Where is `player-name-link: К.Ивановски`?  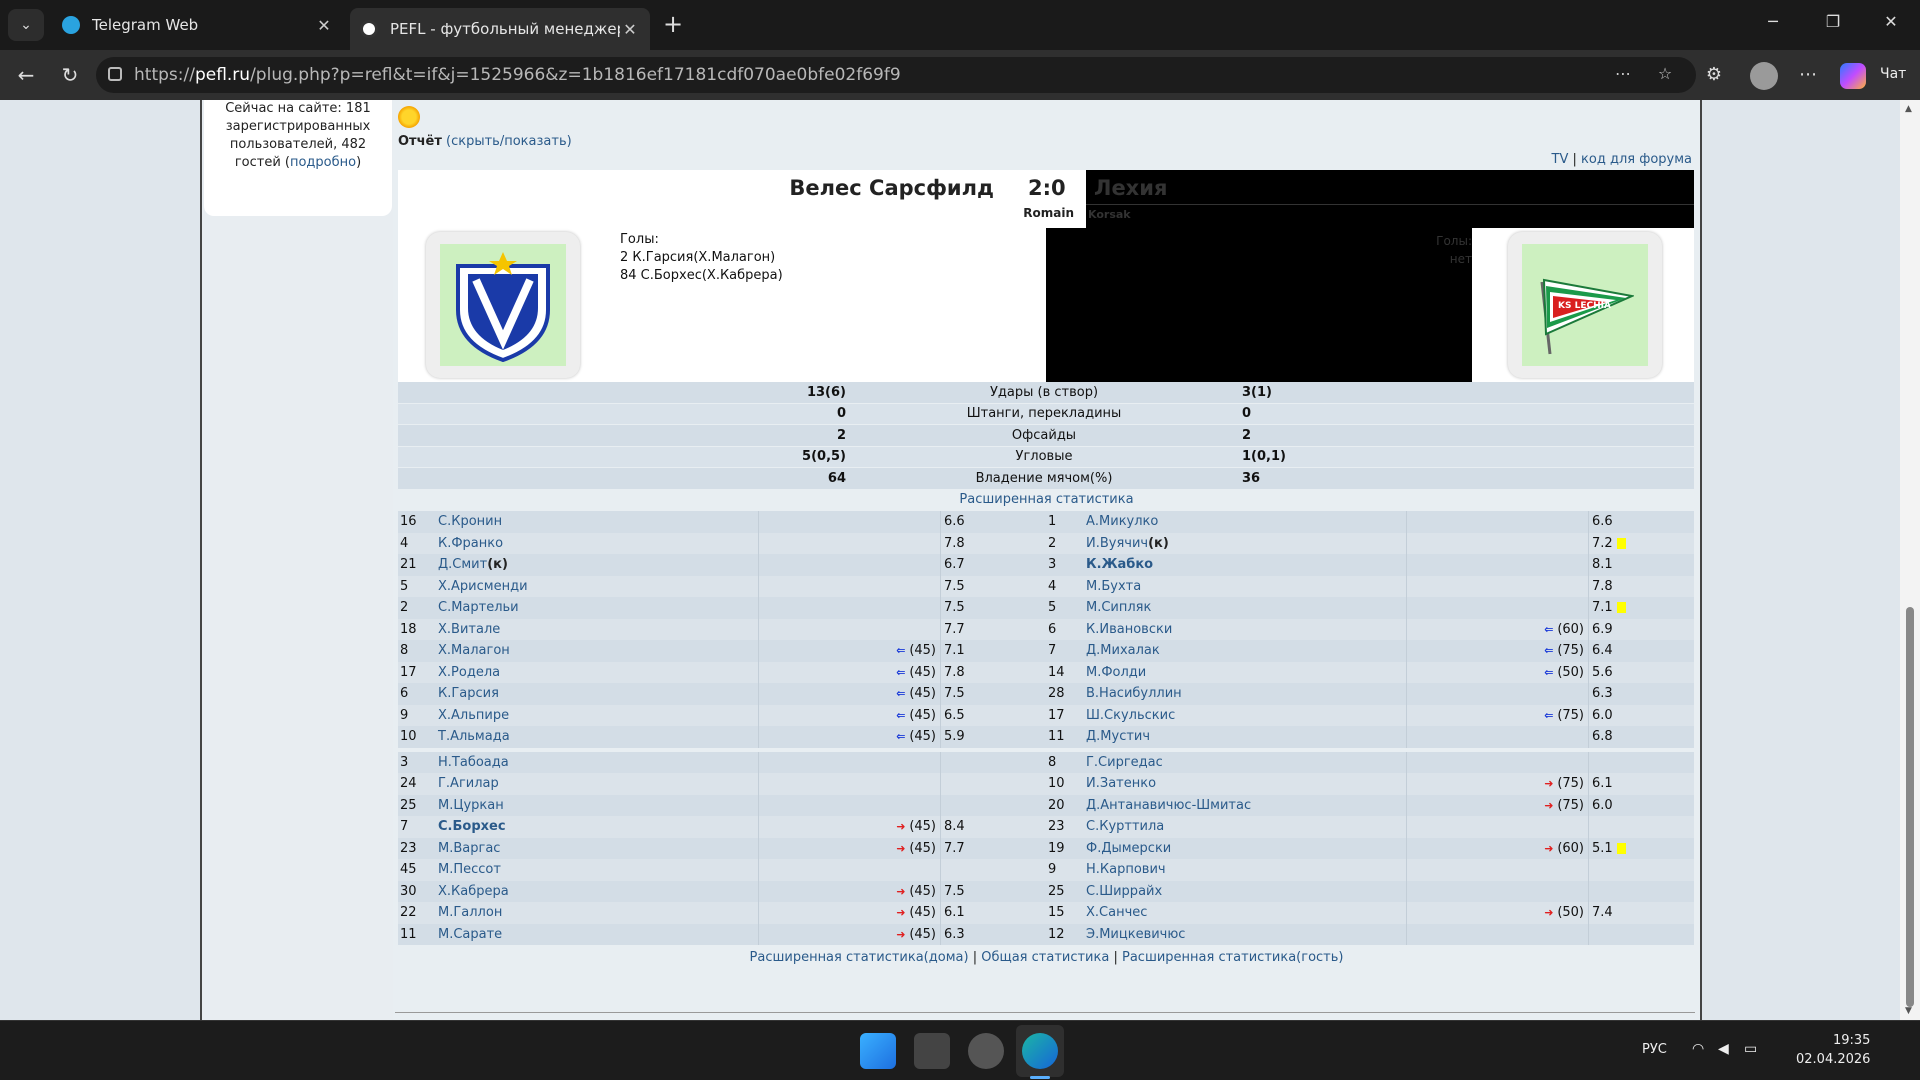 player-name-link: К.Ивановски is located at coordinates (1246, 629).